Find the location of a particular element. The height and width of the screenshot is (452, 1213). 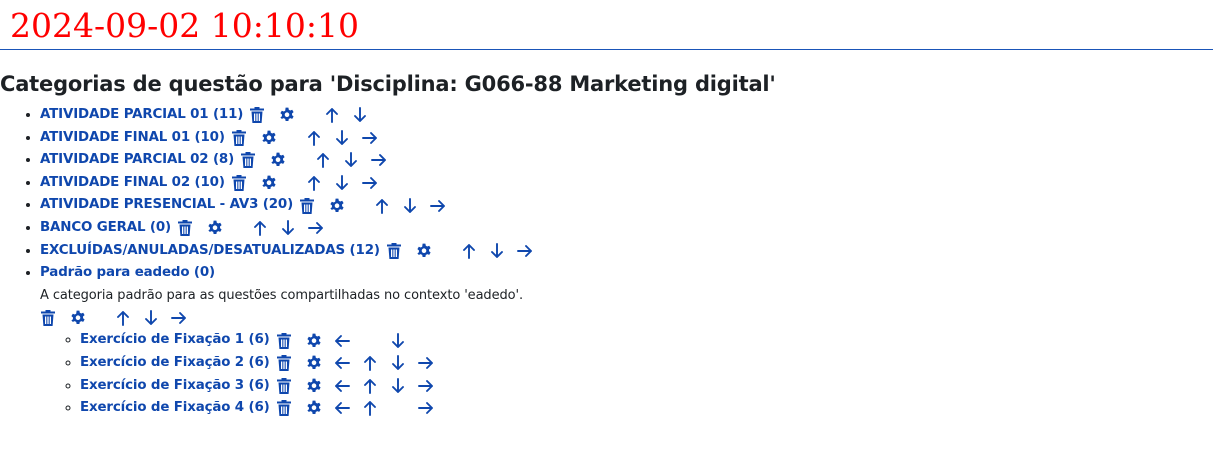

category-link: BANCO GERAL (0) is located at coordinates (105, 228).